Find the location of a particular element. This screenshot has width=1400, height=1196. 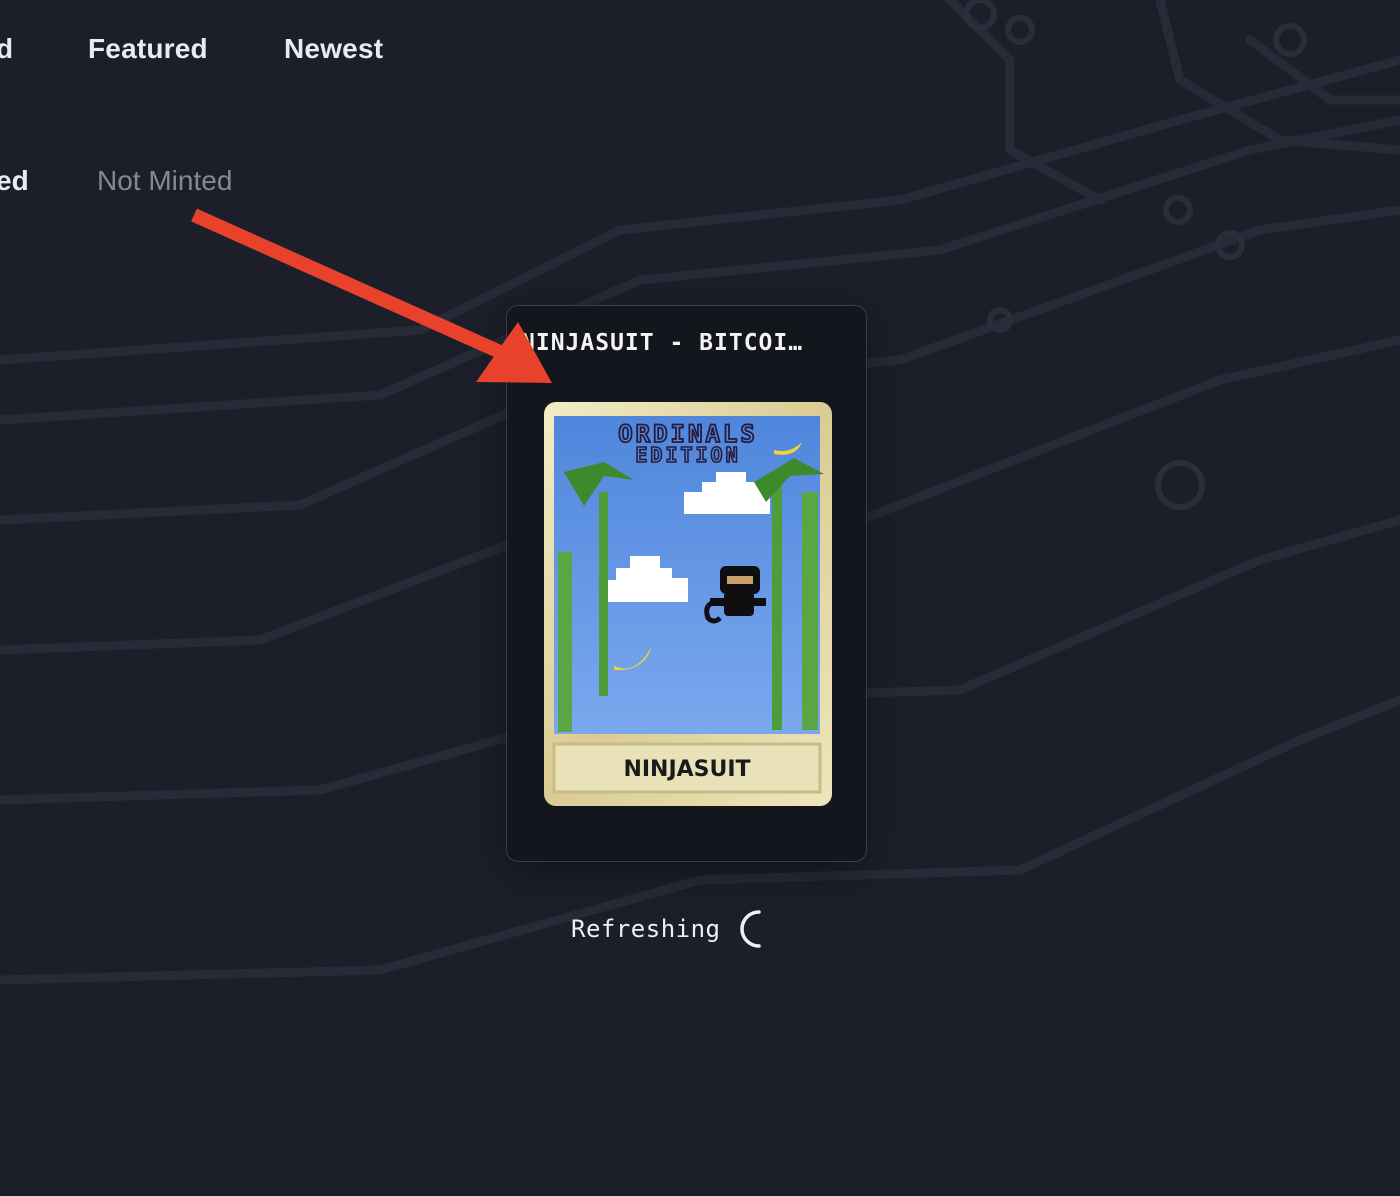

refresh-label: Refreshing is located at coordinates (646, 929).